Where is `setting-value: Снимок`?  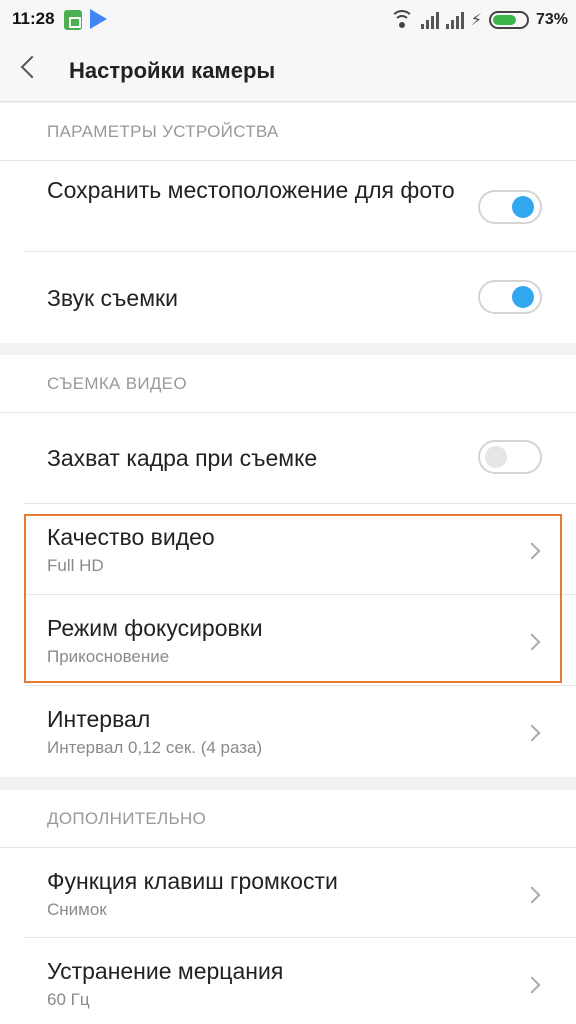 setting-value: Снимок is located at coordinates (77, 909).